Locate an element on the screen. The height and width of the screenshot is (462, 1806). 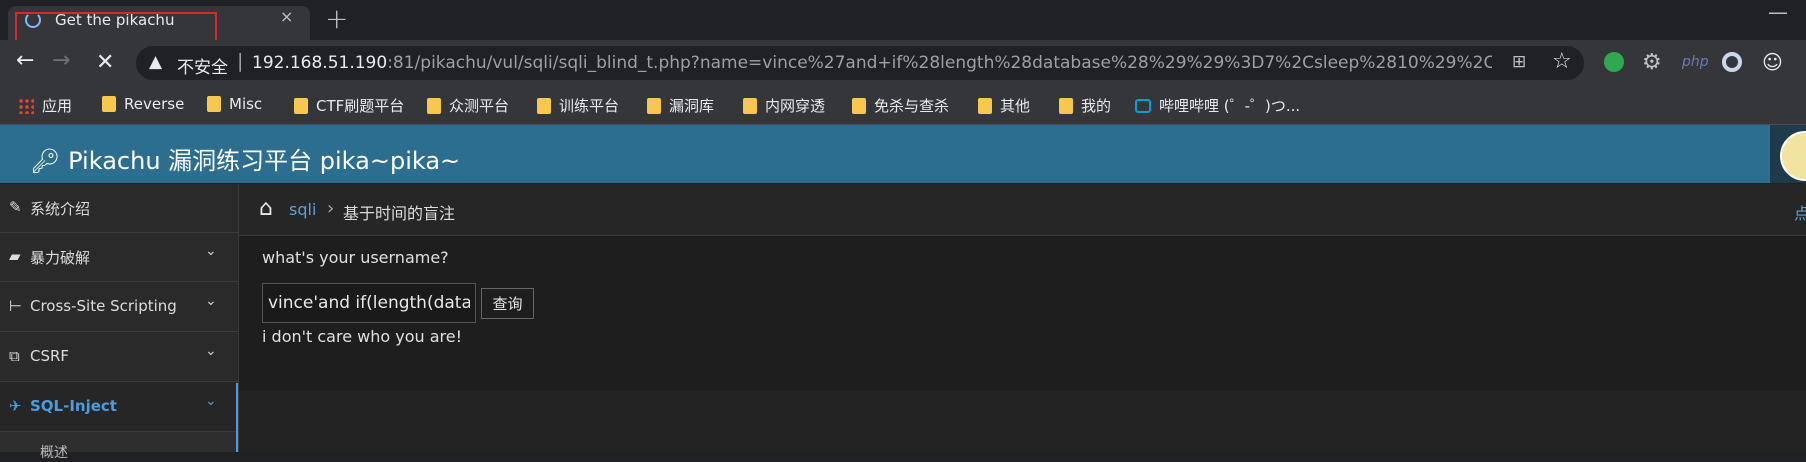
sidebar-item-label: CSRF is located at coordinates (50, 356).